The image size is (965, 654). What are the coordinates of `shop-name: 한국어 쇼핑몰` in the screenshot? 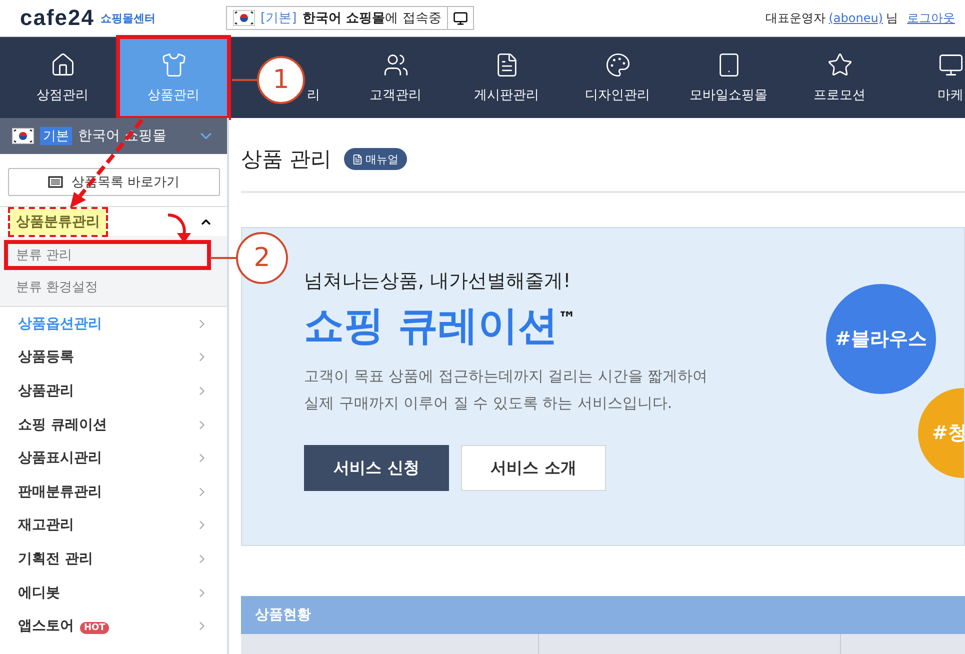 It's located at (344, 18).